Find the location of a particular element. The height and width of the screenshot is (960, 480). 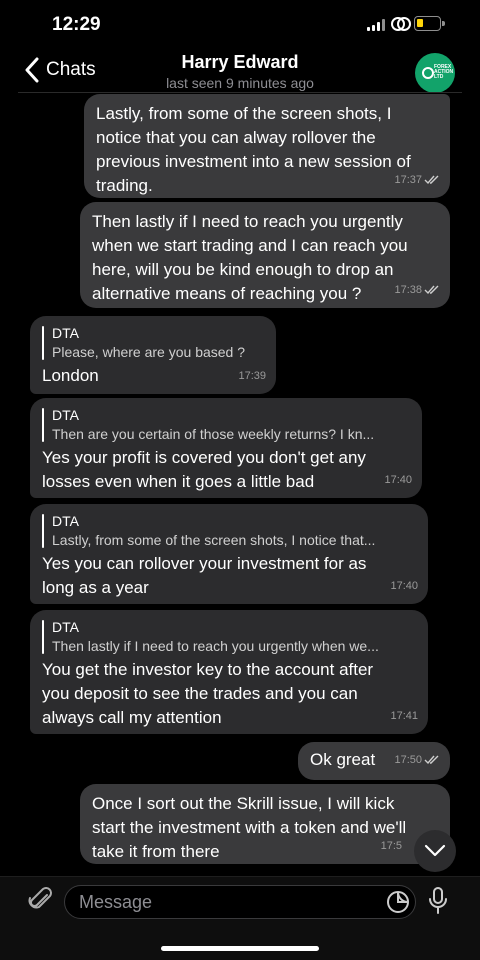

message-meta: 17:50 is located at coordinates (417, 760).